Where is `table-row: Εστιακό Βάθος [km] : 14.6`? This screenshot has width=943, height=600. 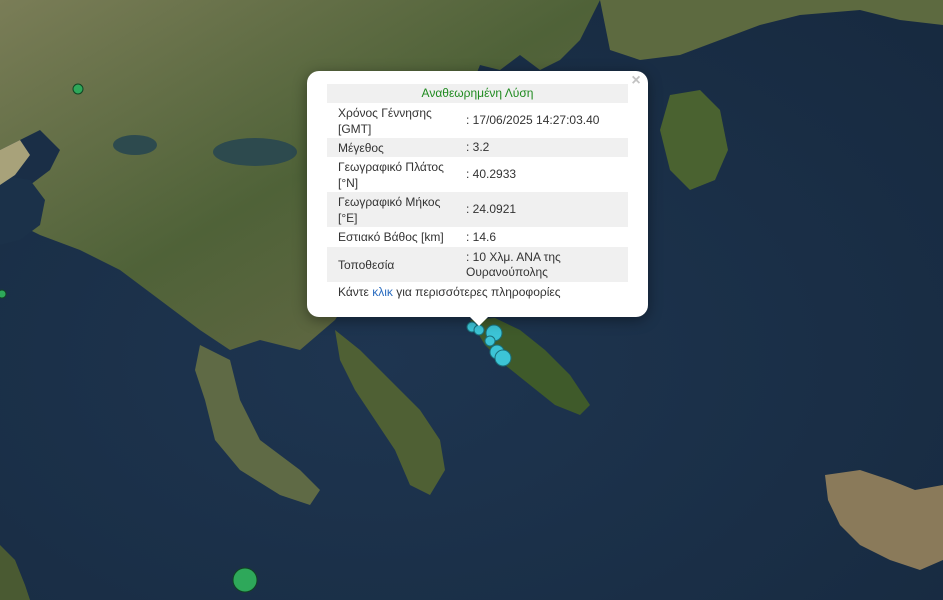 table-row: Εστιακό Βάθος [km] : 14.6 is located at coordinates (477, 237).